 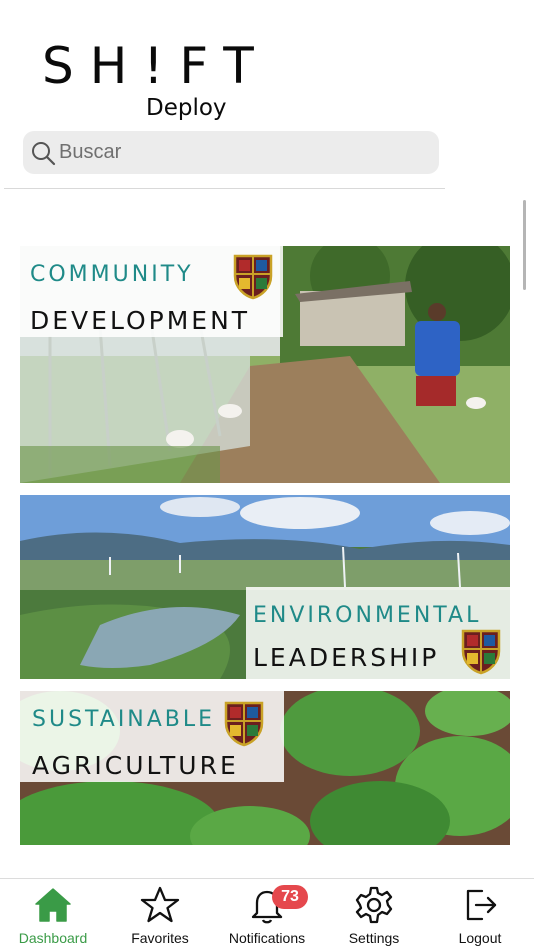 I want to click on tab-label: Settings, so click(x=374, y=938).